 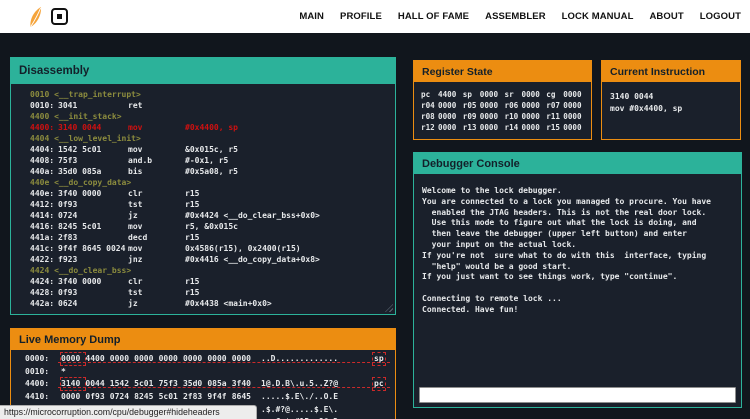 I want to click on register-r04: r04 0000, so click(x=439, y=105).